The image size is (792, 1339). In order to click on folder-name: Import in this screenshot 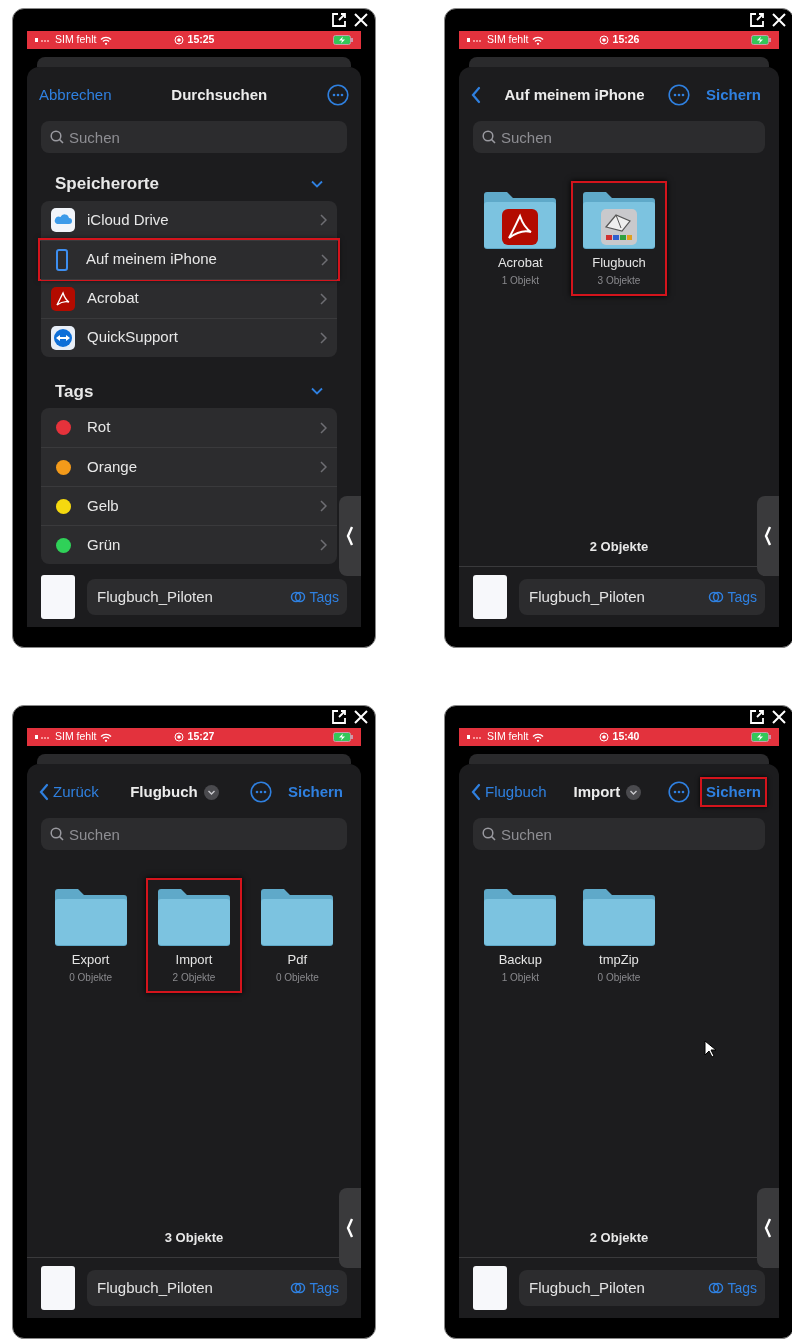, I will do `click(194, 960)`.